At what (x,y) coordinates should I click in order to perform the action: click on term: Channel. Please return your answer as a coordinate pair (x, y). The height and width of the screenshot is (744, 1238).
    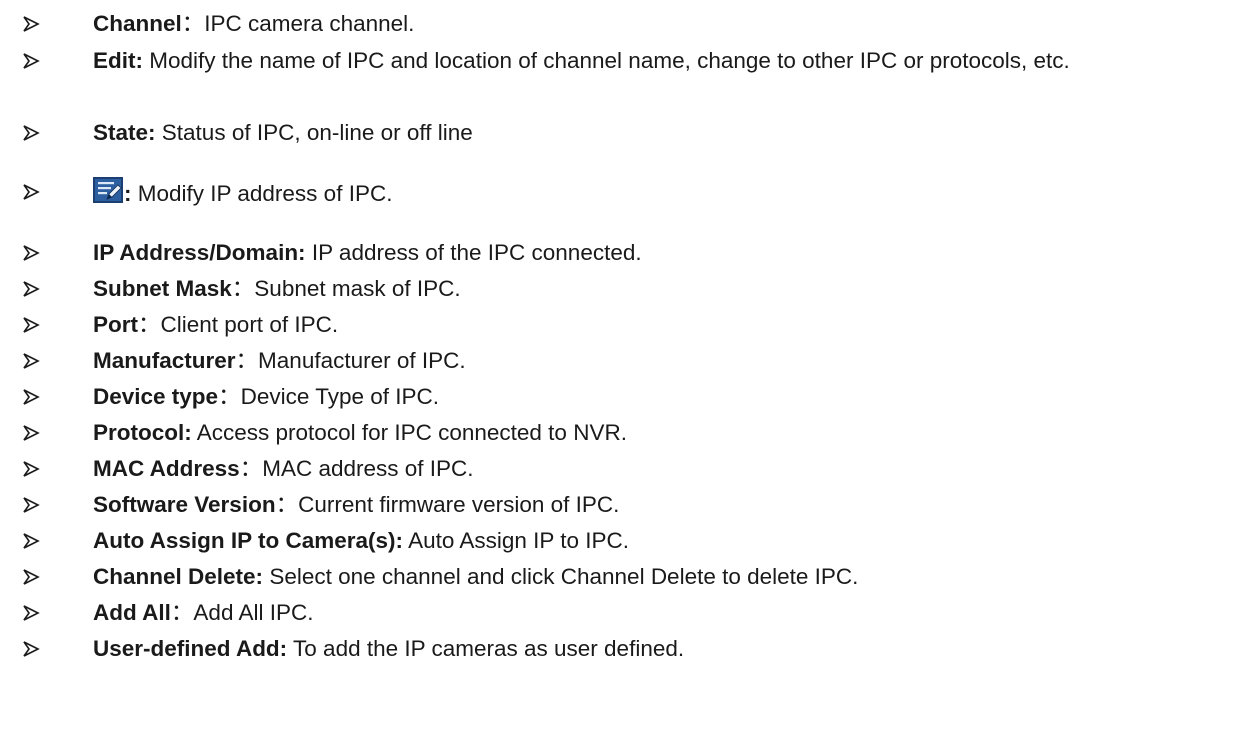
    Looking at the image, I should click on (137, 23).